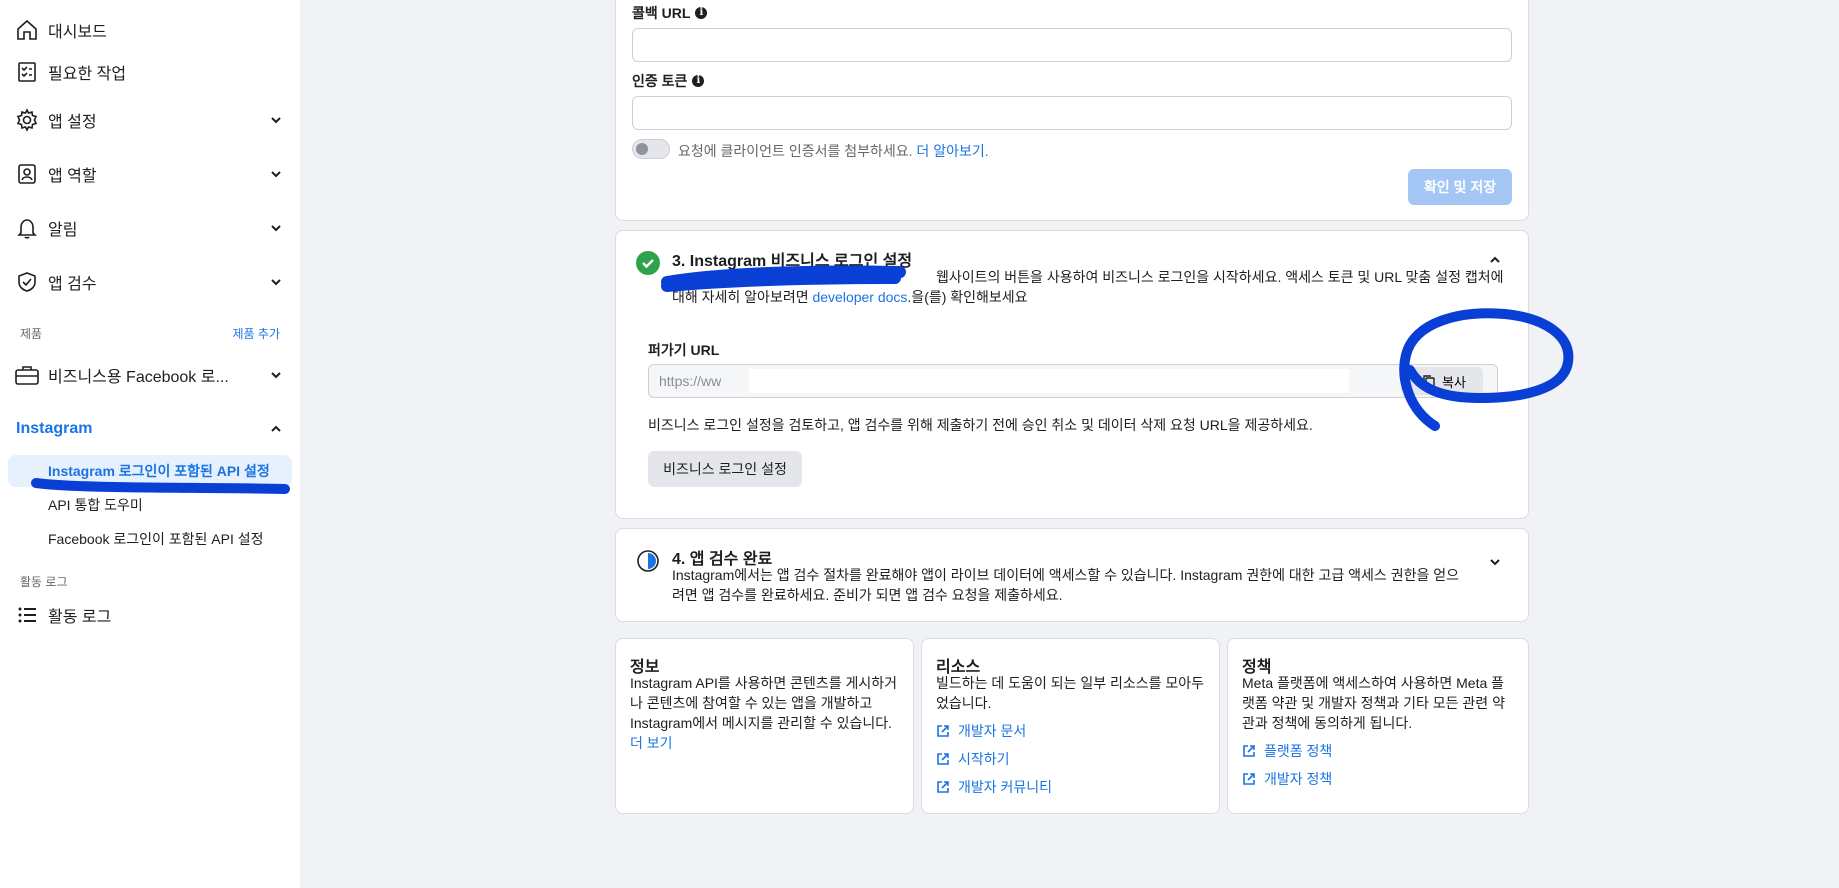 This screenshot has width=1839, height=888. Describe the element at coordinates (651, 149) in the screenshot. I see `client-cert-toggle` at that location.